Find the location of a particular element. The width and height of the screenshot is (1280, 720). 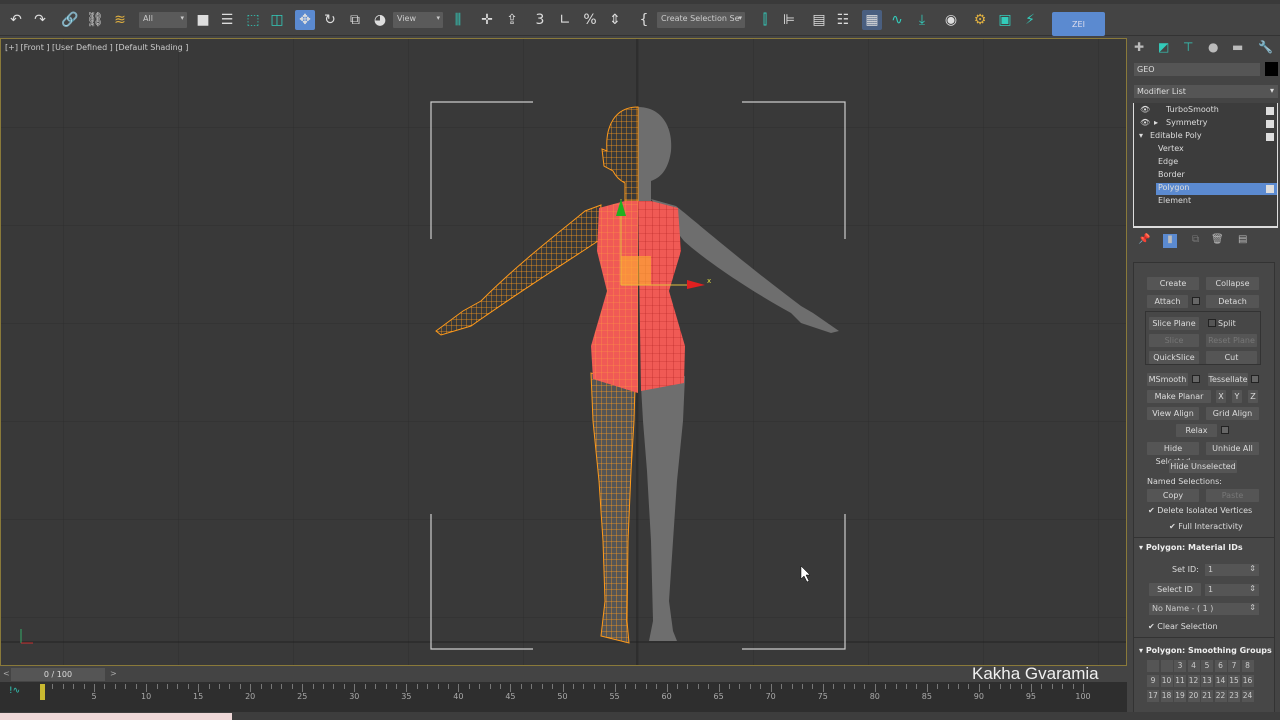

grid-align-button: Grid Align is located at coordinates (1232, 413).